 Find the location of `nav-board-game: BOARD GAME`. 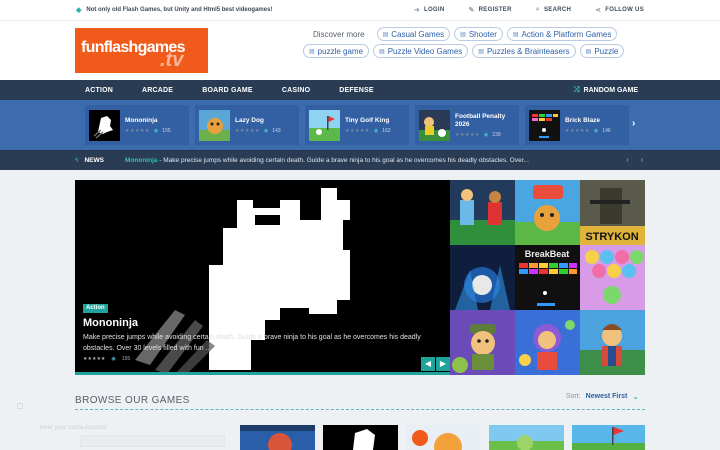

nav-board-game: BOARD GAME is located at coordinates (227, 90).